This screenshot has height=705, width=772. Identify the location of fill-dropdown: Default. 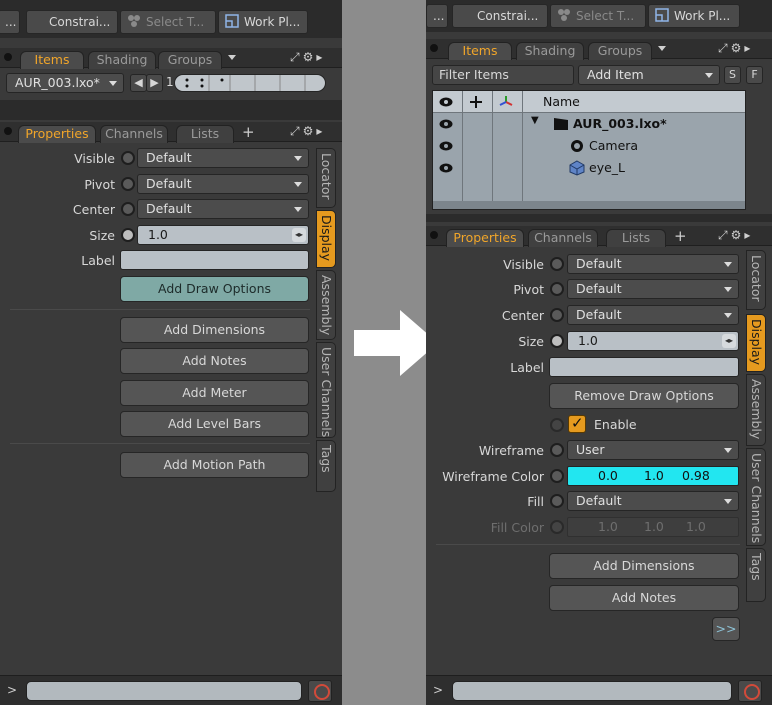
(653, 501).